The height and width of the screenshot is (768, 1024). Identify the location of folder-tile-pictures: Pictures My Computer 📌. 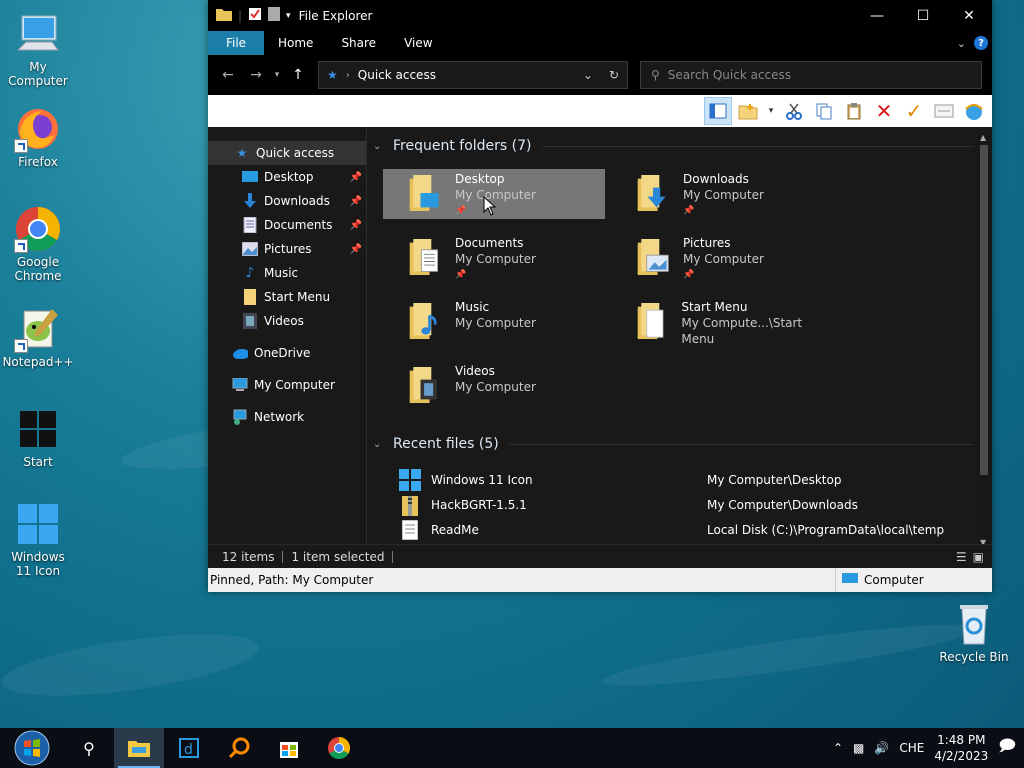
(722, 258).